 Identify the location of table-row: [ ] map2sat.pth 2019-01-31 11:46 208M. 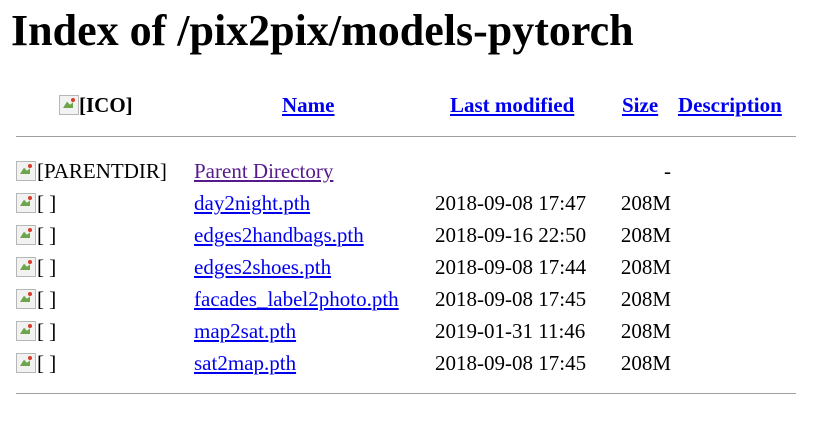
(409, 331).